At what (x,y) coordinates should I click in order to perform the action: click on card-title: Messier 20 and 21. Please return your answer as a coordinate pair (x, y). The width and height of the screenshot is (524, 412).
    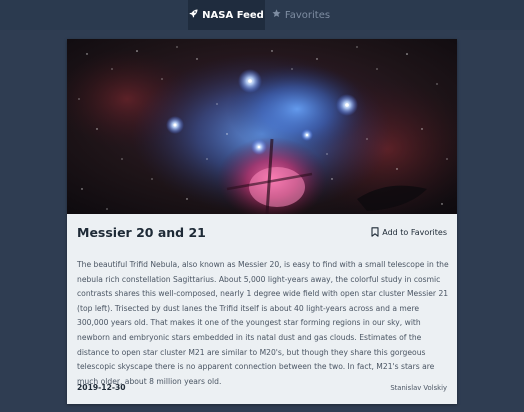
    Looking at the image, I should click on (141, 232).